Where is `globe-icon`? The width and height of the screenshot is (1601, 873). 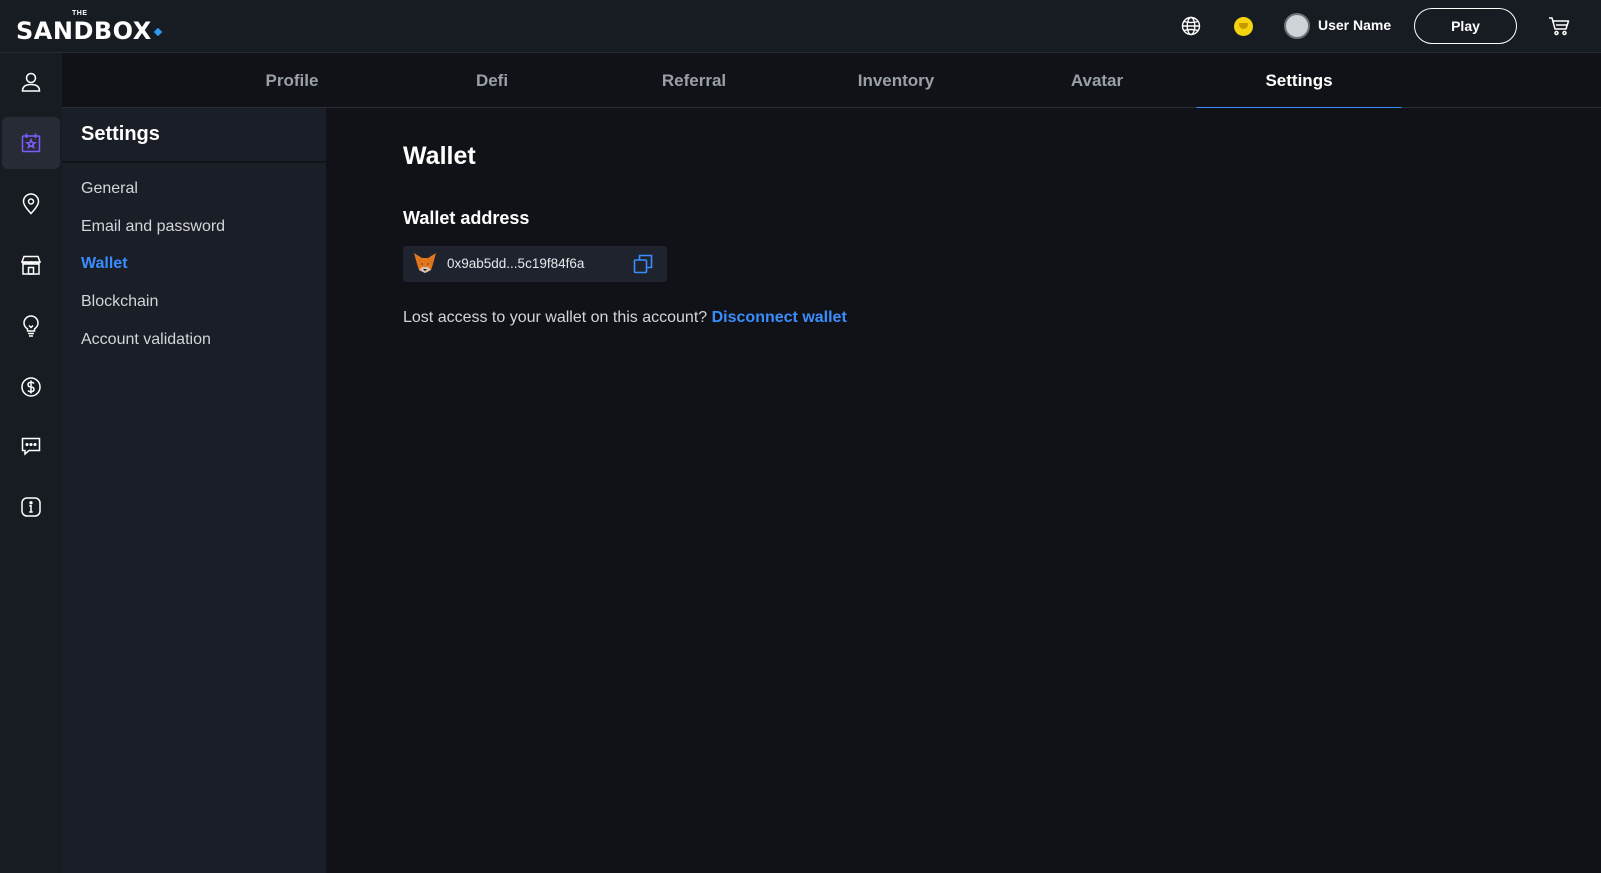 globe-icon is located at coordinates (1191, 26).